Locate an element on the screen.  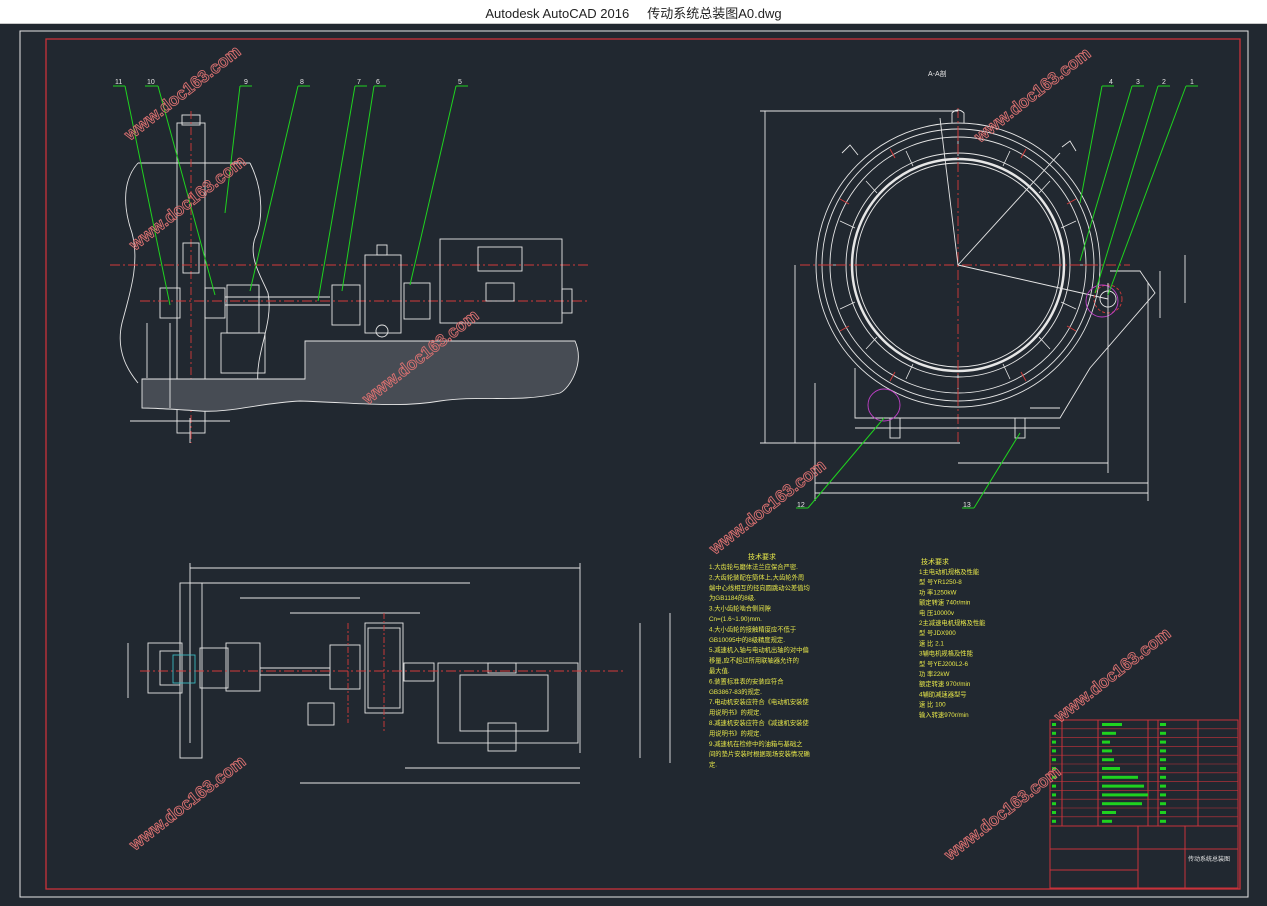
tech-requirements-line: 9.减速机在检修中的油箱与基础之 is located at coordinates (756, 743).